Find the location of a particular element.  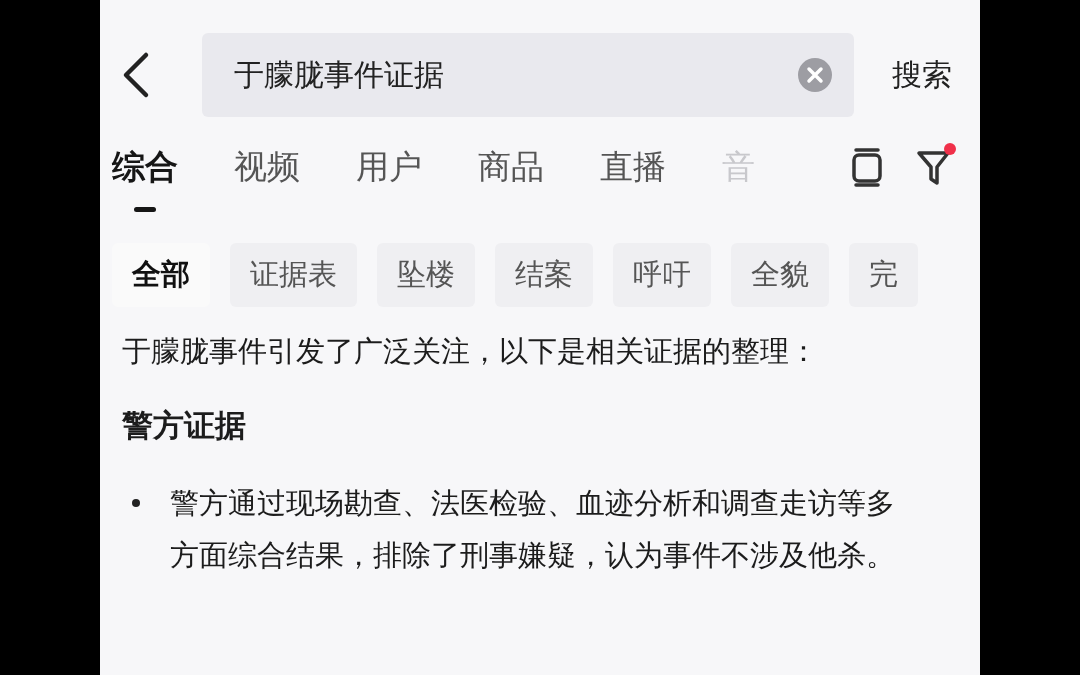

filter-chip: 坠楼 is located at coordinates (426, 275).